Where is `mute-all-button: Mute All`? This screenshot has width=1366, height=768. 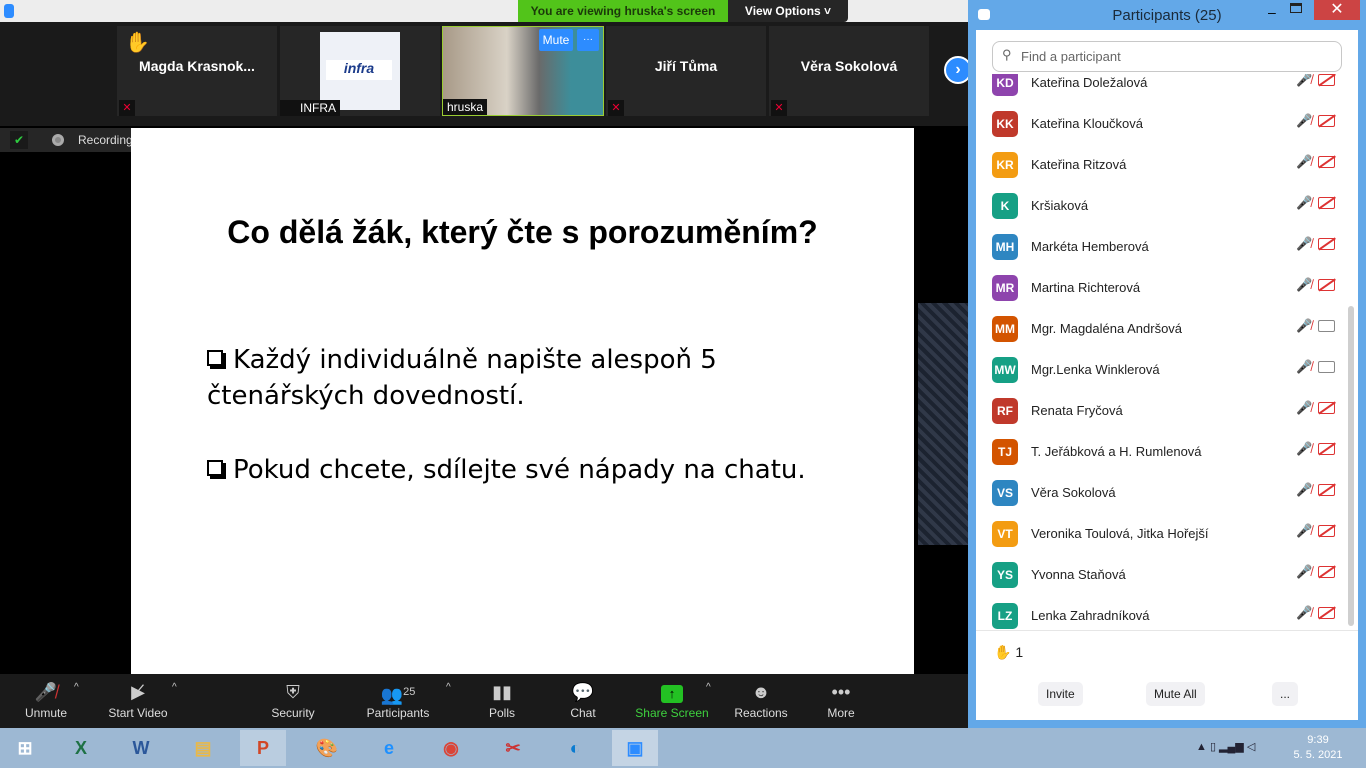
mute-all-button: Mute All is located at coordinates (1175, 694).